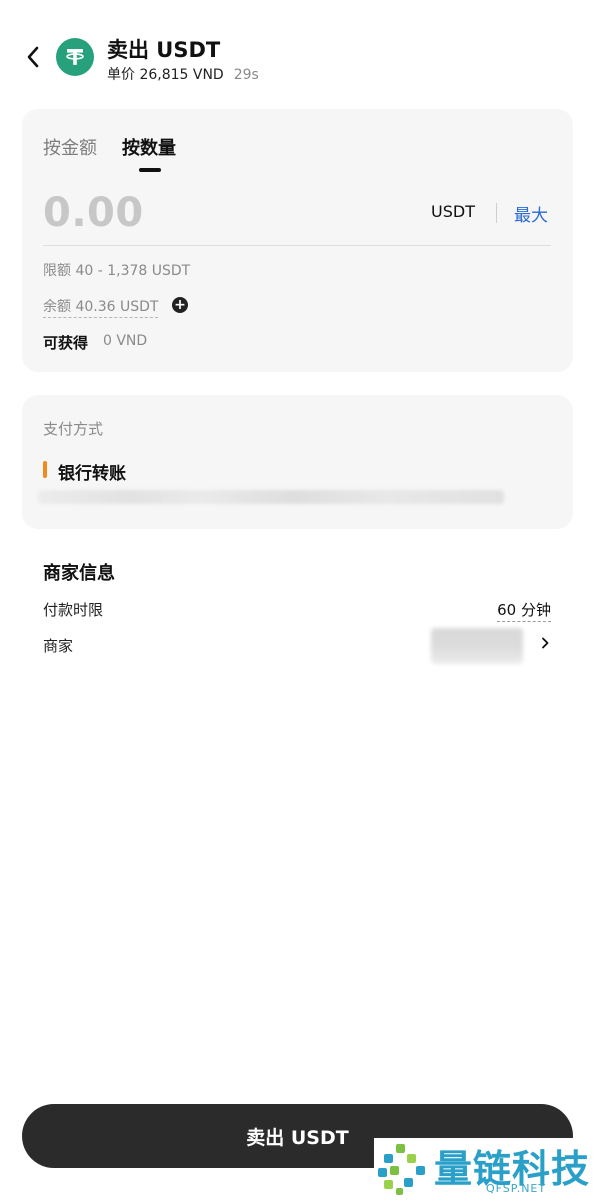 The width and height of the screenshot is (595, 1200). What do you see at coordinates (125, 341) in the screenshot?
I see `receive-value: 0 VND` at bounding box center [125, 341].